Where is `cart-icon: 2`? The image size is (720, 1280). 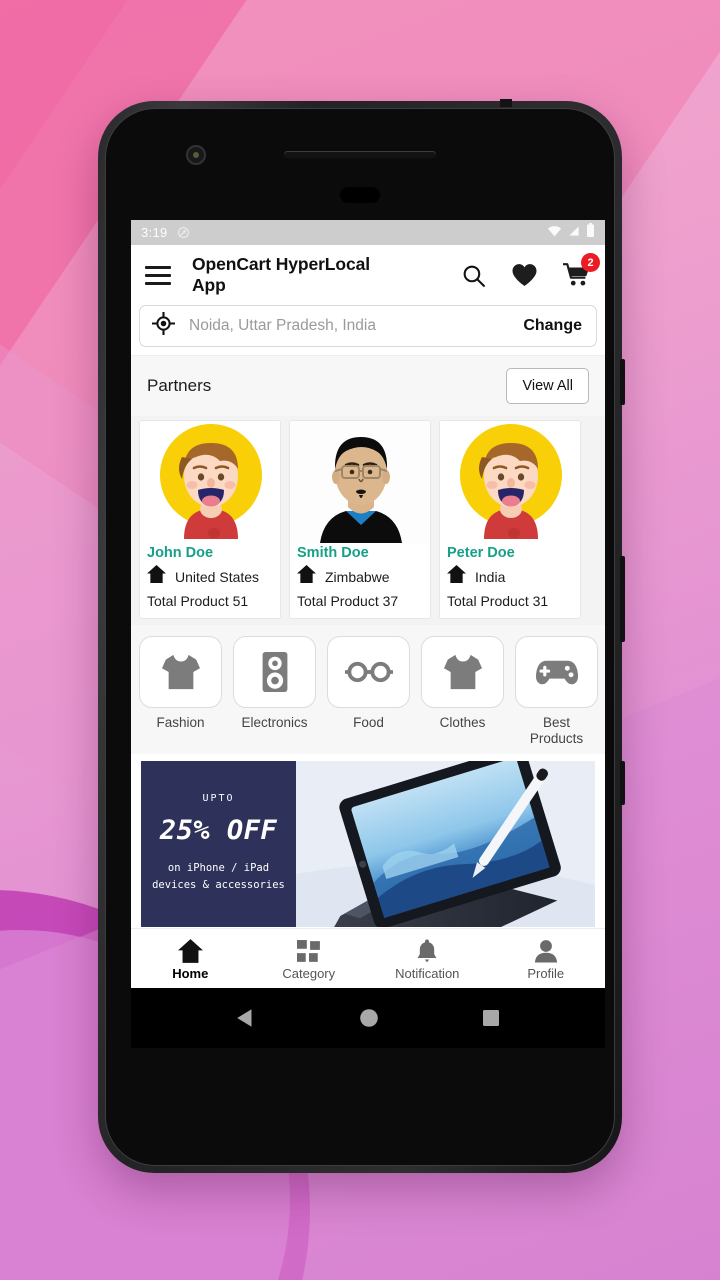 cart-icon: 2 is located at coordinates (581, 270).